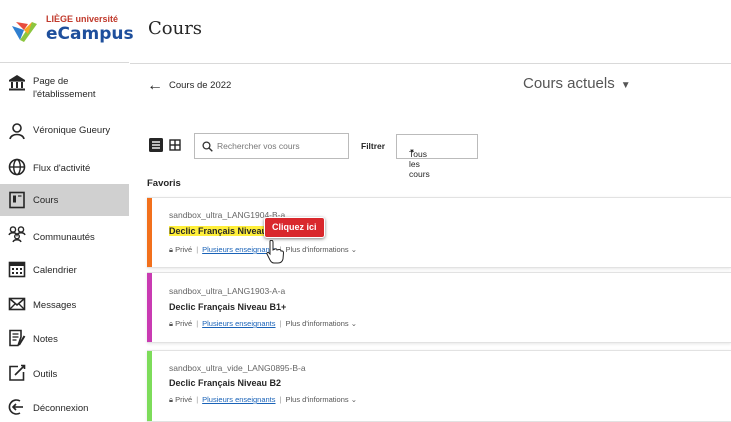  What do you see at coordinates (155, 85) in the screenshot?
I see `arrow-left-icon: ←` at bounding box center [155, 85].